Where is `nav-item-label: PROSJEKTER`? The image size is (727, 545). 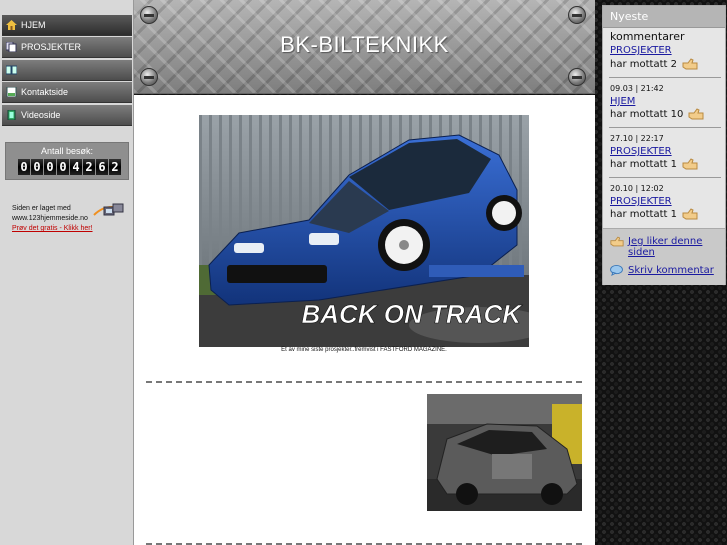 nav-item-label: PROSJEKTER is located at coordinates (51, 47).